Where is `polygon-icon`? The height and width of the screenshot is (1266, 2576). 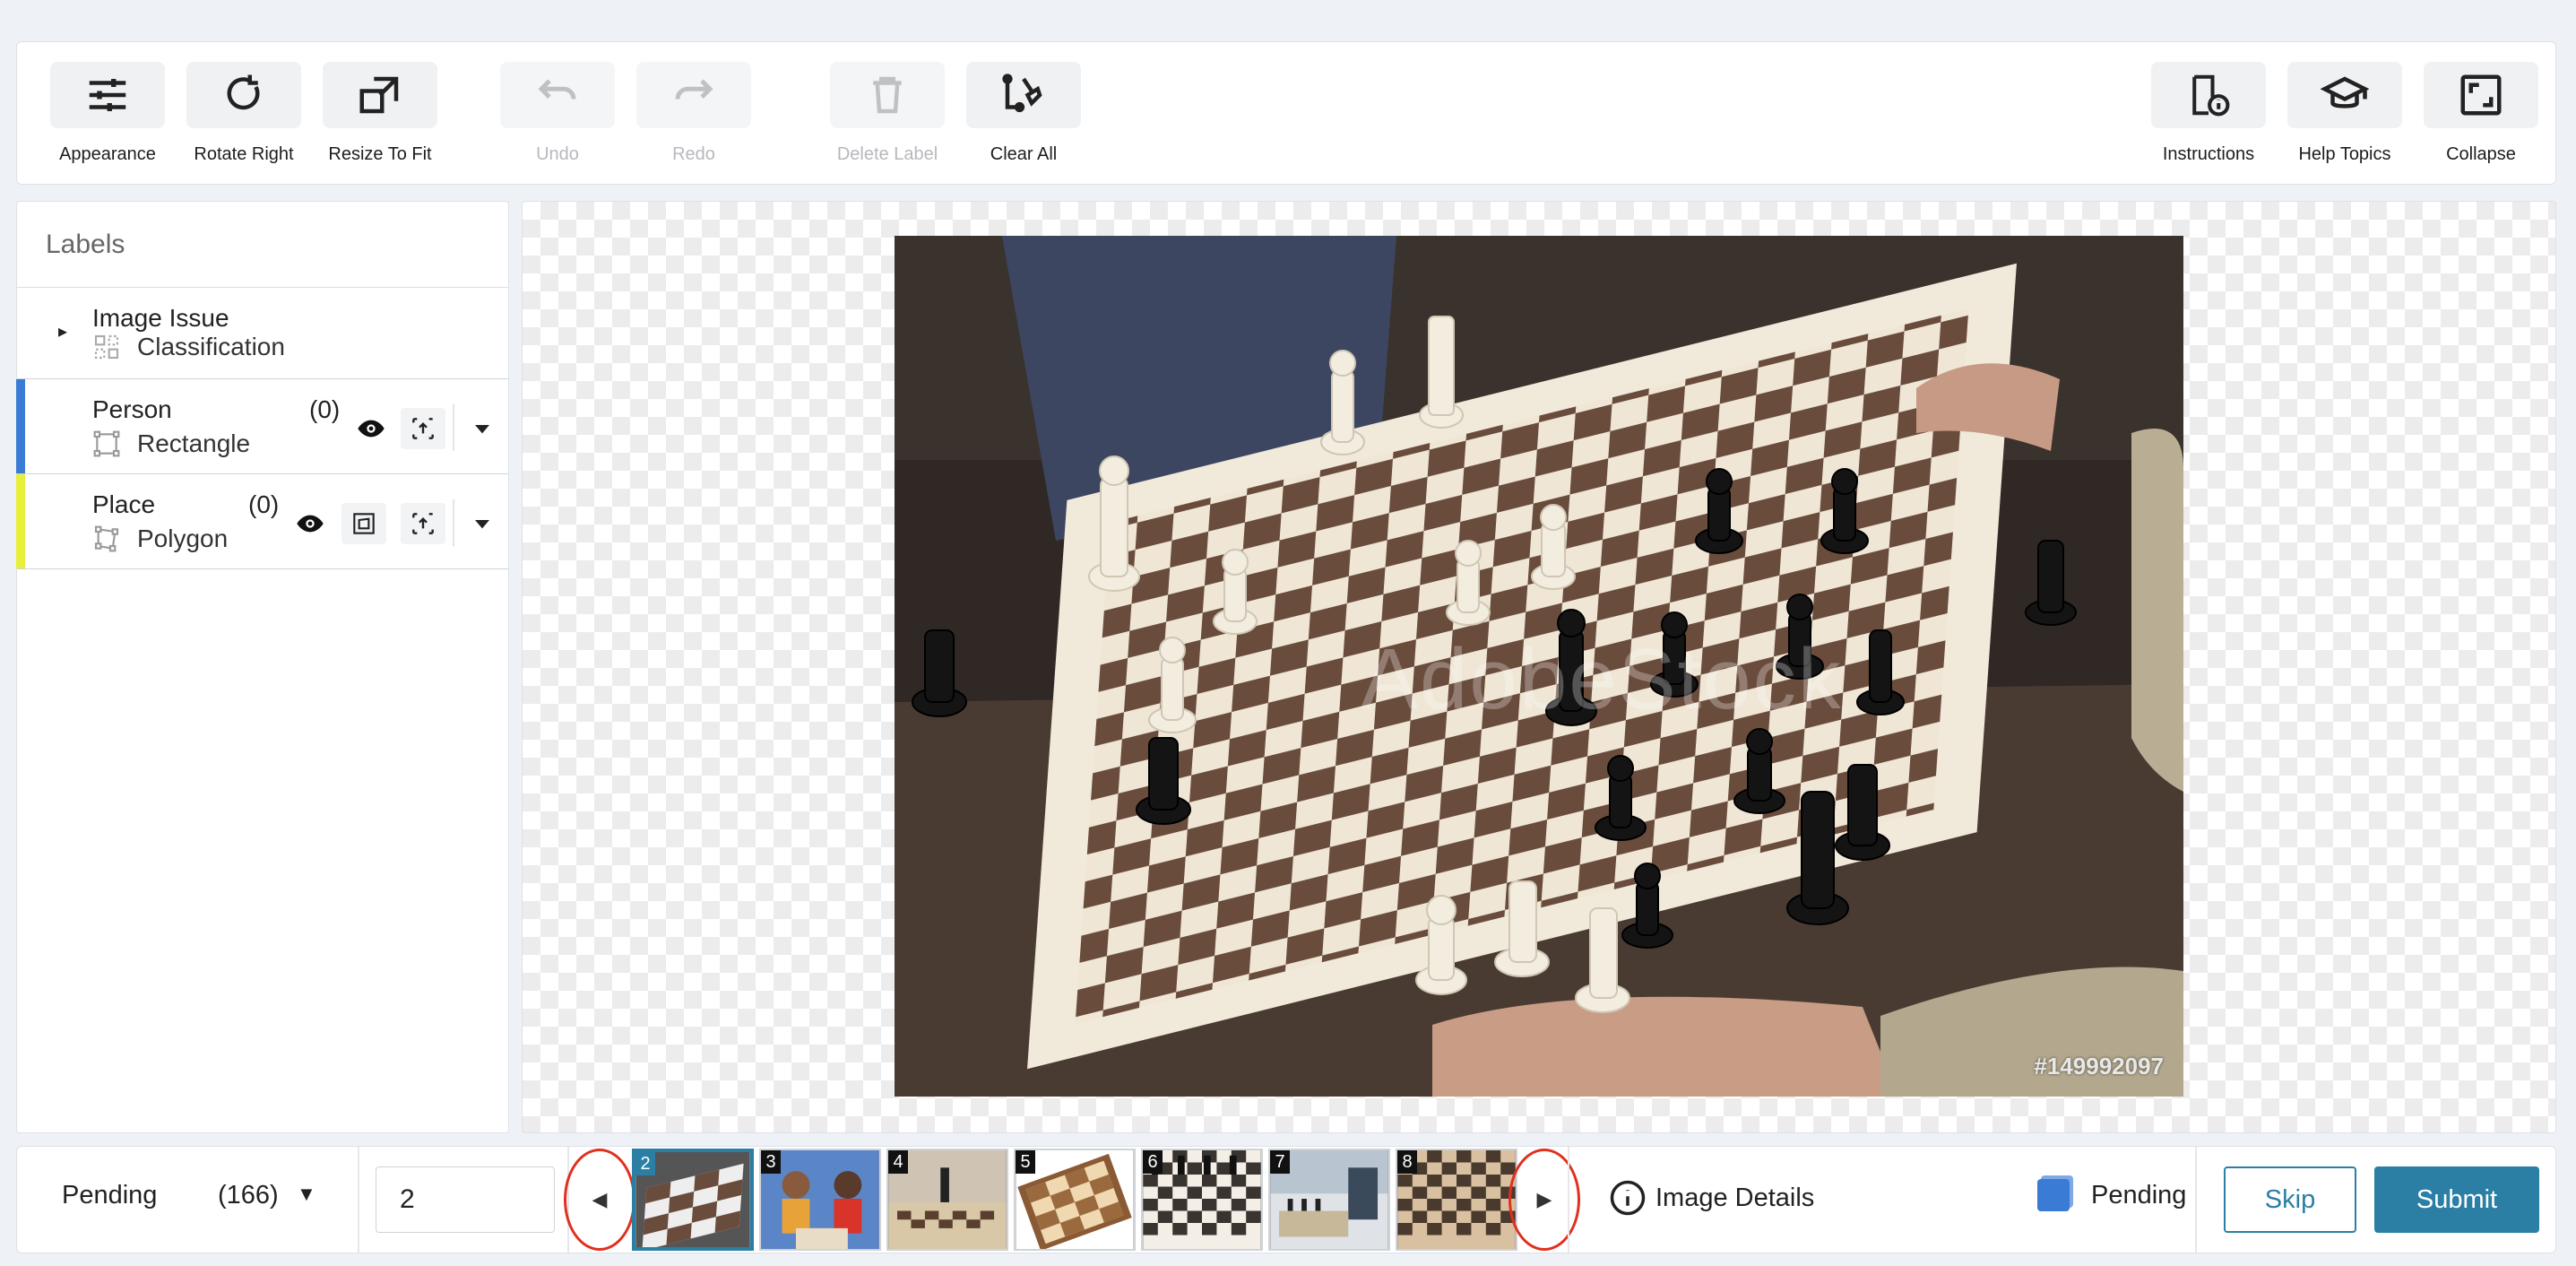 polygon-icon is located at coordinates (364, 523).